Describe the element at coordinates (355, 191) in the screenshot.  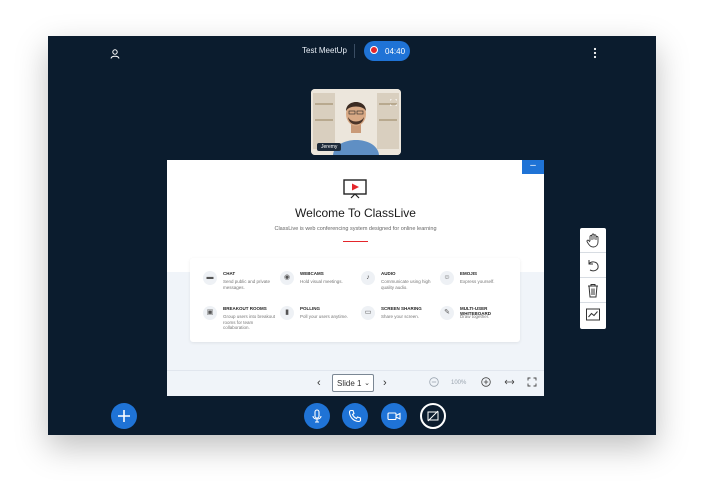
I see `presentation-icon` at that location.